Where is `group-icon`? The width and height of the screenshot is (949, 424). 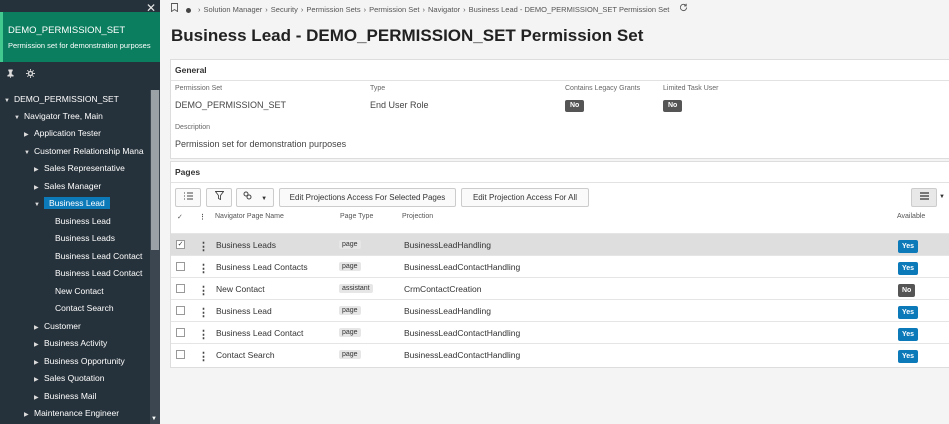 group-icon is located at coordinates (247, 195).